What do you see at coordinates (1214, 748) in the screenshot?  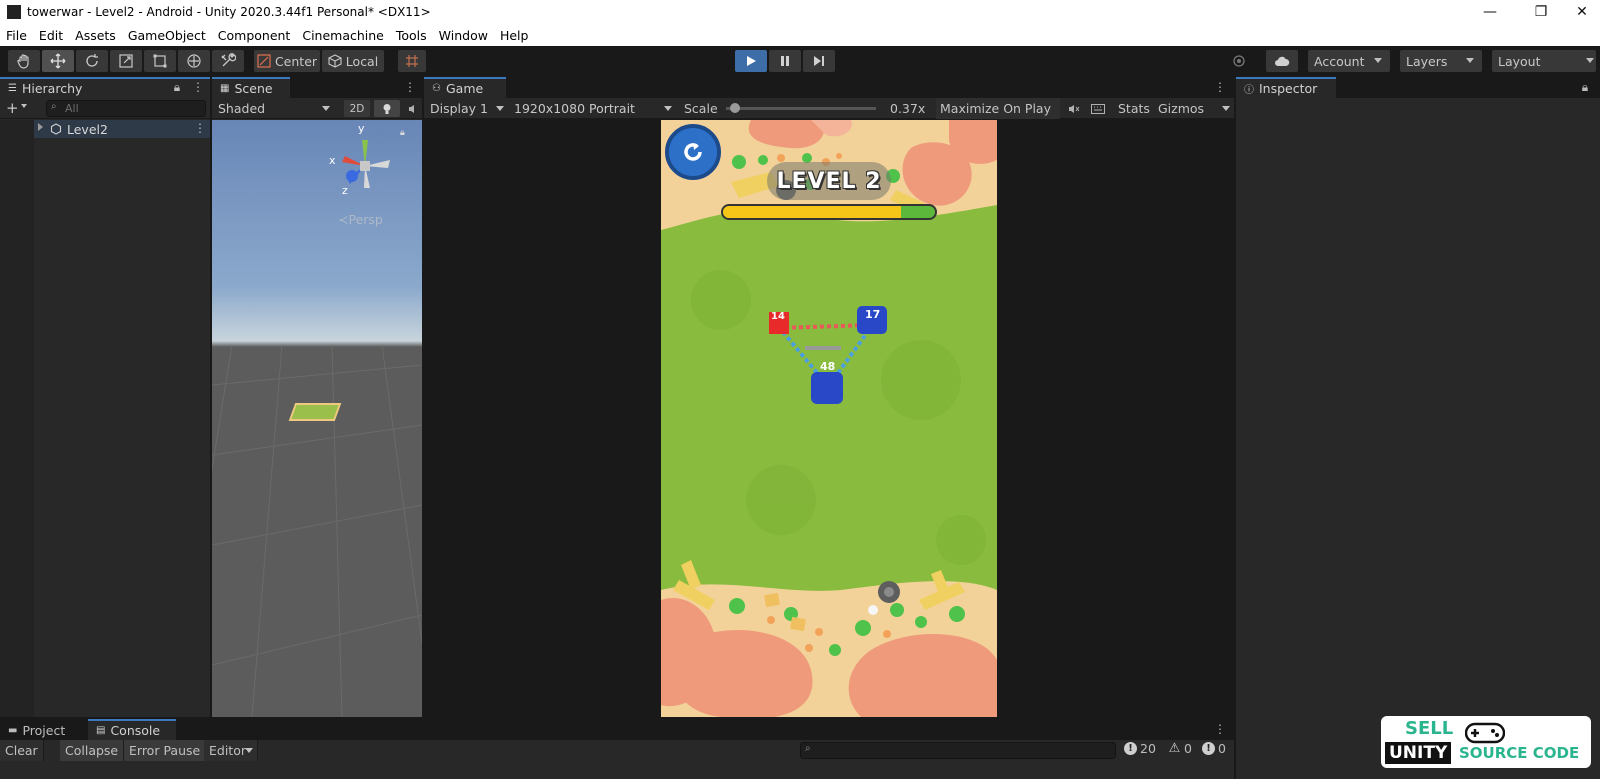 I see `error-count: ! 0` at bounding box center [1214, 748].